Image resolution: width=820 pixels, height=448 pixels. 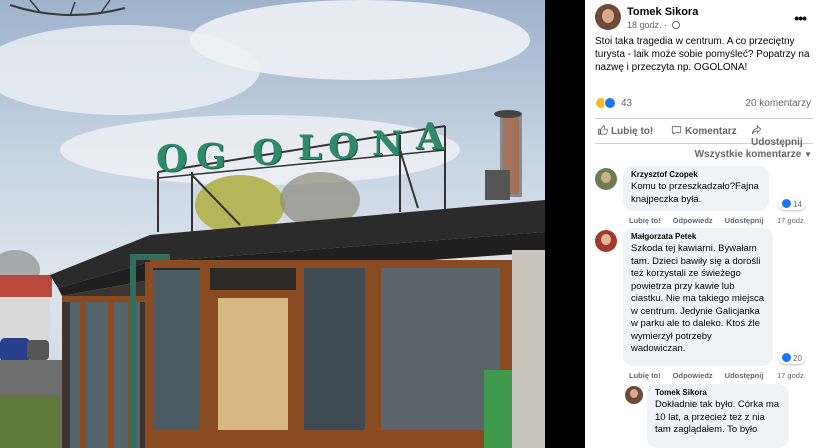 What do you see at coordinates (676, 130) in the screenshot?
I see `comment-icon` at bounding box center [676, 130].